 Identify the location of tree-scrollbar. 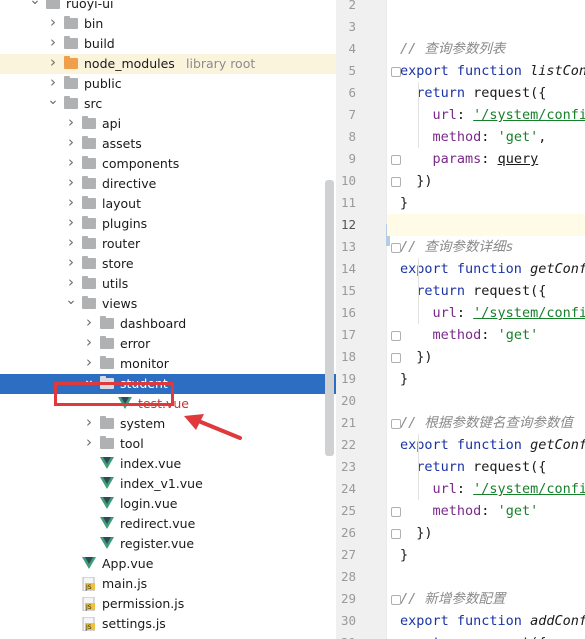
(329, 318).